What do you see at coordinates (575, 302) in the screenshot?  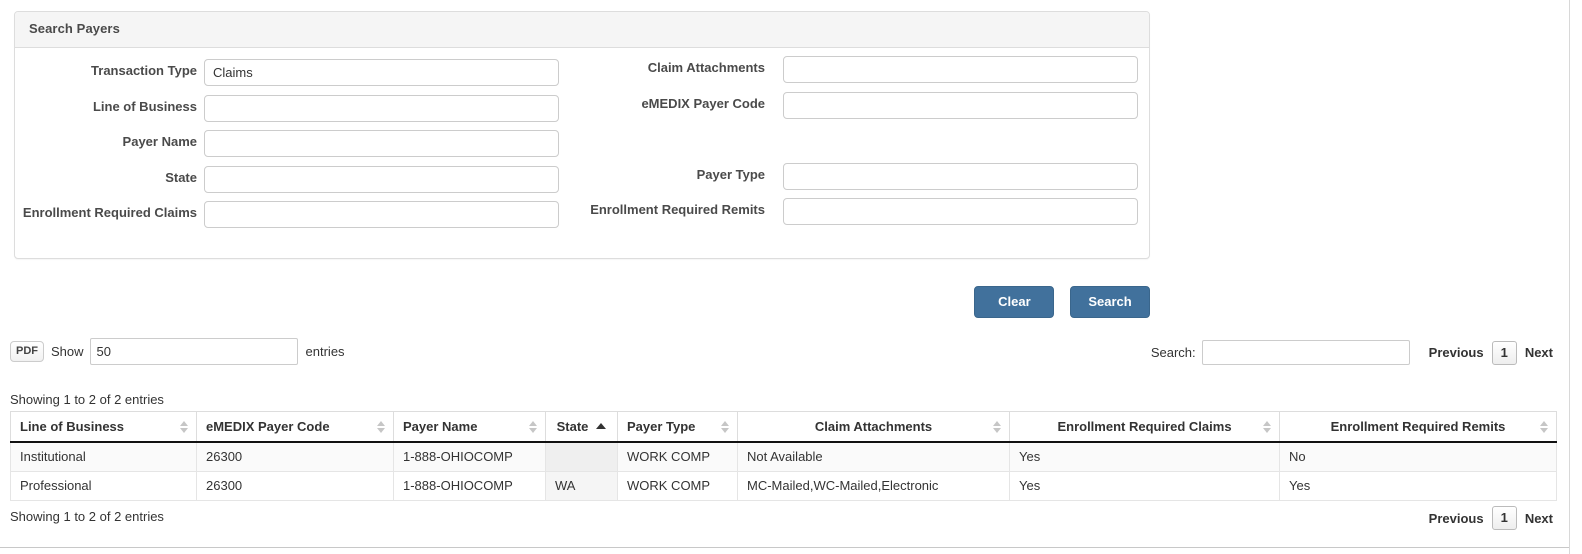 I see `form-actions: Clear Search` at bounding box center [575, 302].